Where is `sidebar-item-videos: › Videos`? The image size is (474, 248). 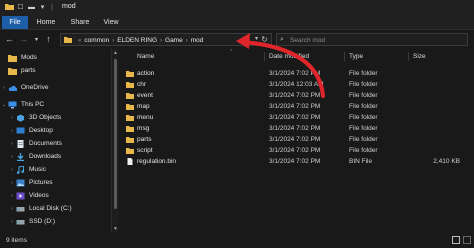
sidebar-item-videos: › Videos is located at coordinates (59, 195).